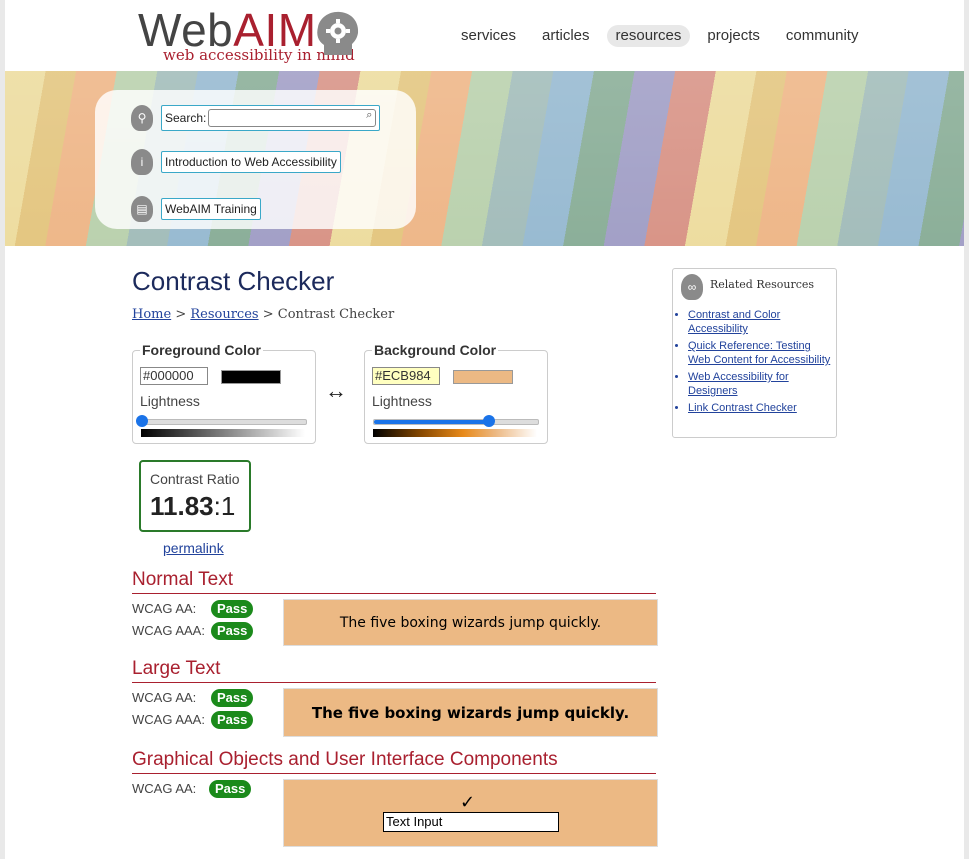  Describe the element at coordinates (174, 376) in the screenshot. I see `foreground-hex-input: #000000` at that location.